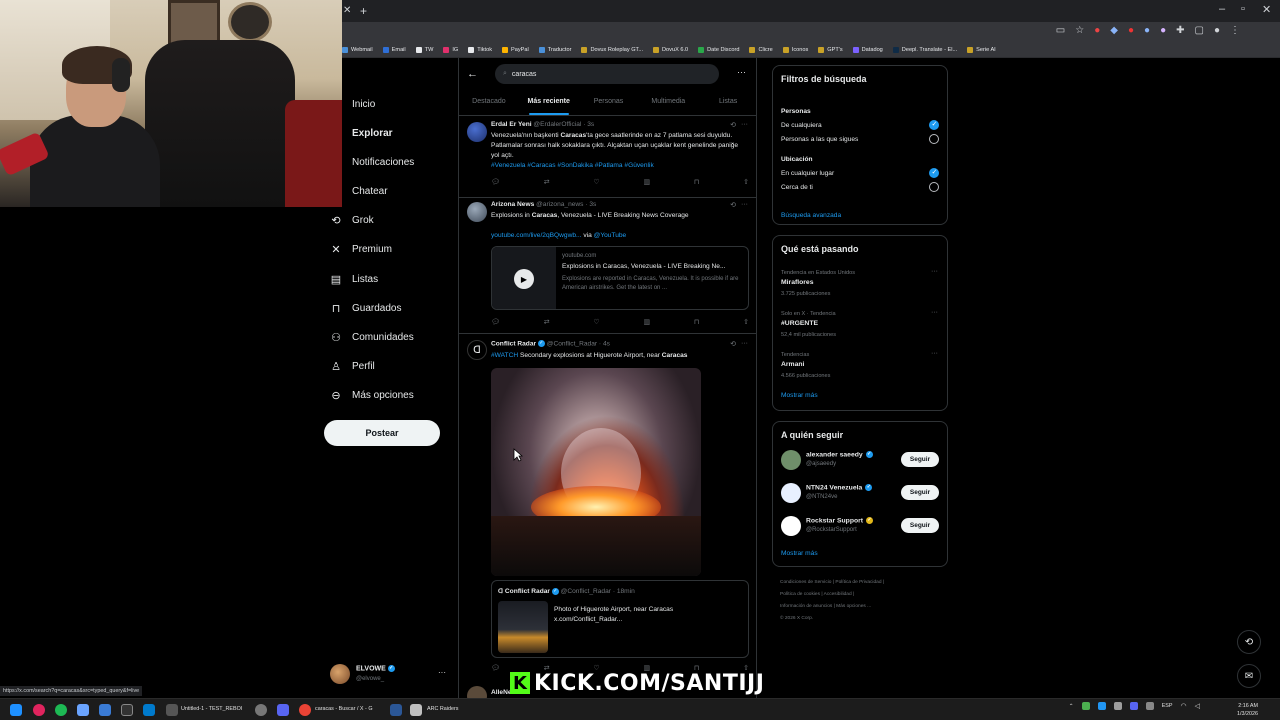  I want to click on wifi-icon: ◠, so click(1184, 706).